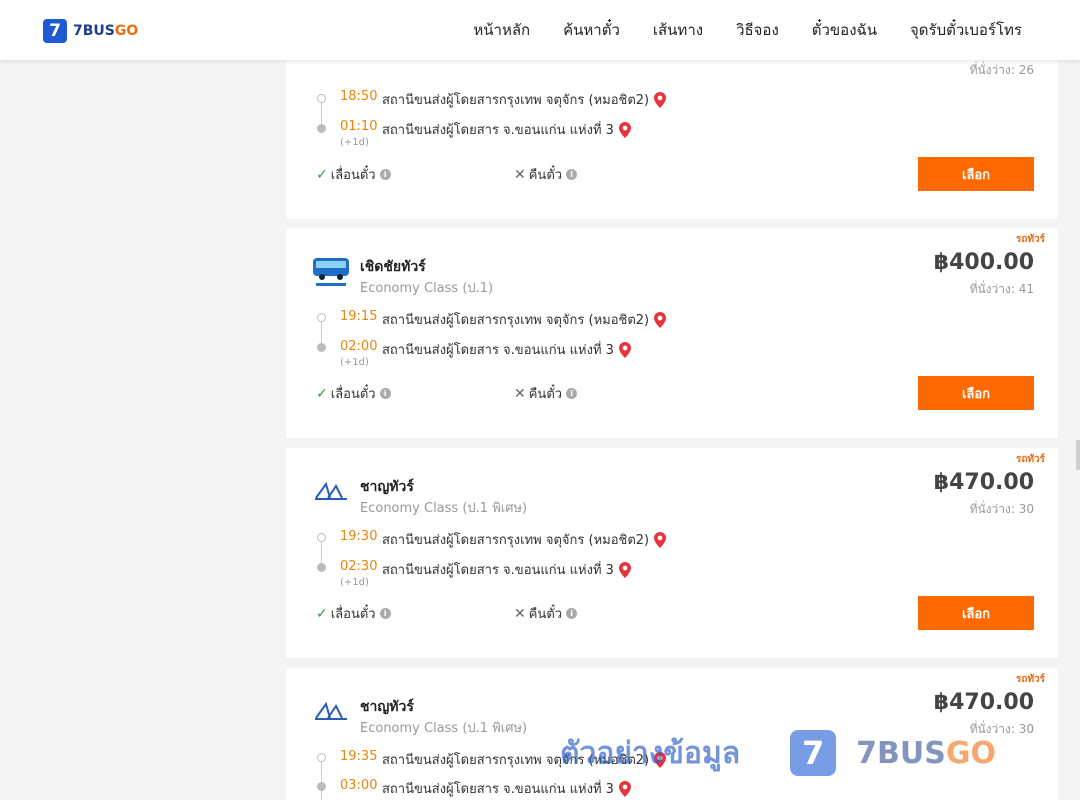 Image resolution: width=1080 pixels, height=800 pixels. Describe the element at coordinates (359, 316) in the screenshot. I see `depart-time: 19:15` at that location.